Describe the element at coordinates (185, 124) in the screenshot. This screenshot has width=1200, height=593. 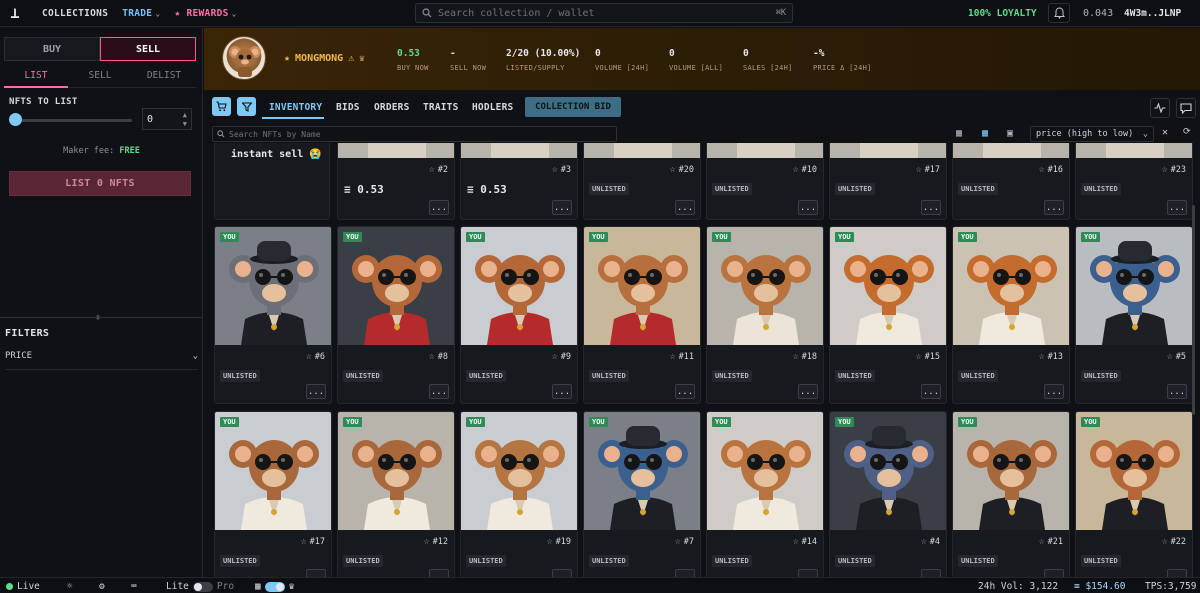
I see `chevron-down-icon: ▼` at that location.